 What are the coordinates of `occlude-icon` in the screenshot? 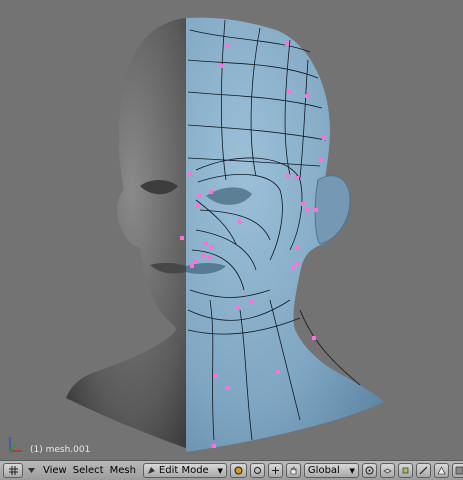 It's located at (457, 470).